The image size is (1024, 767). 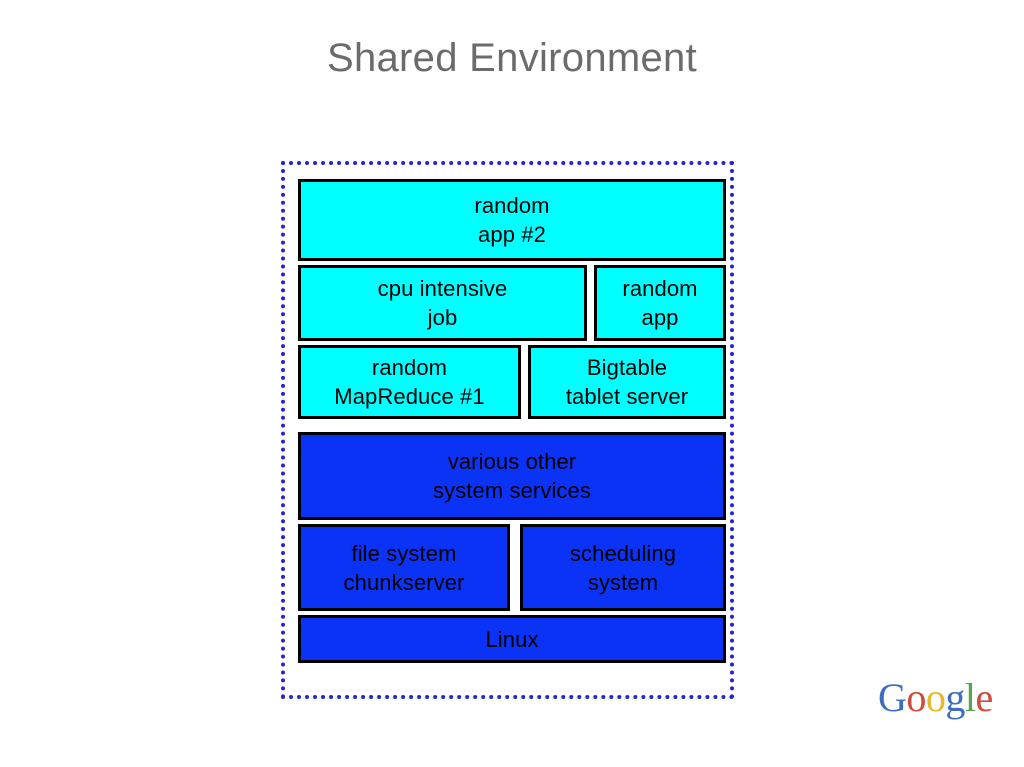 I want to click on stack-box-label-line: system, so click(x=623, y=582).